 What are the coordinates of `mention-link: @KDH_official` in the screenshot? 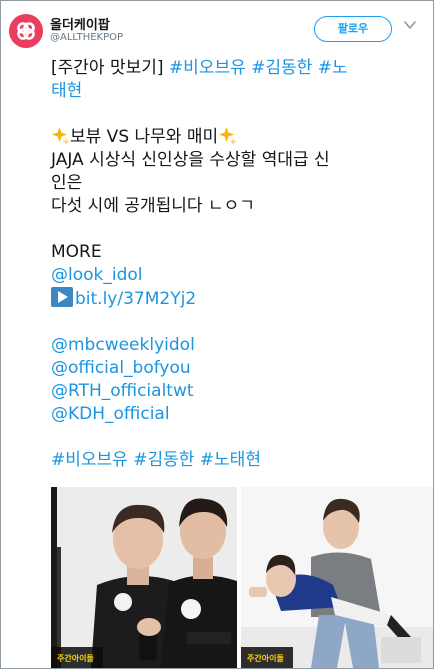 It's located at (110, 414).